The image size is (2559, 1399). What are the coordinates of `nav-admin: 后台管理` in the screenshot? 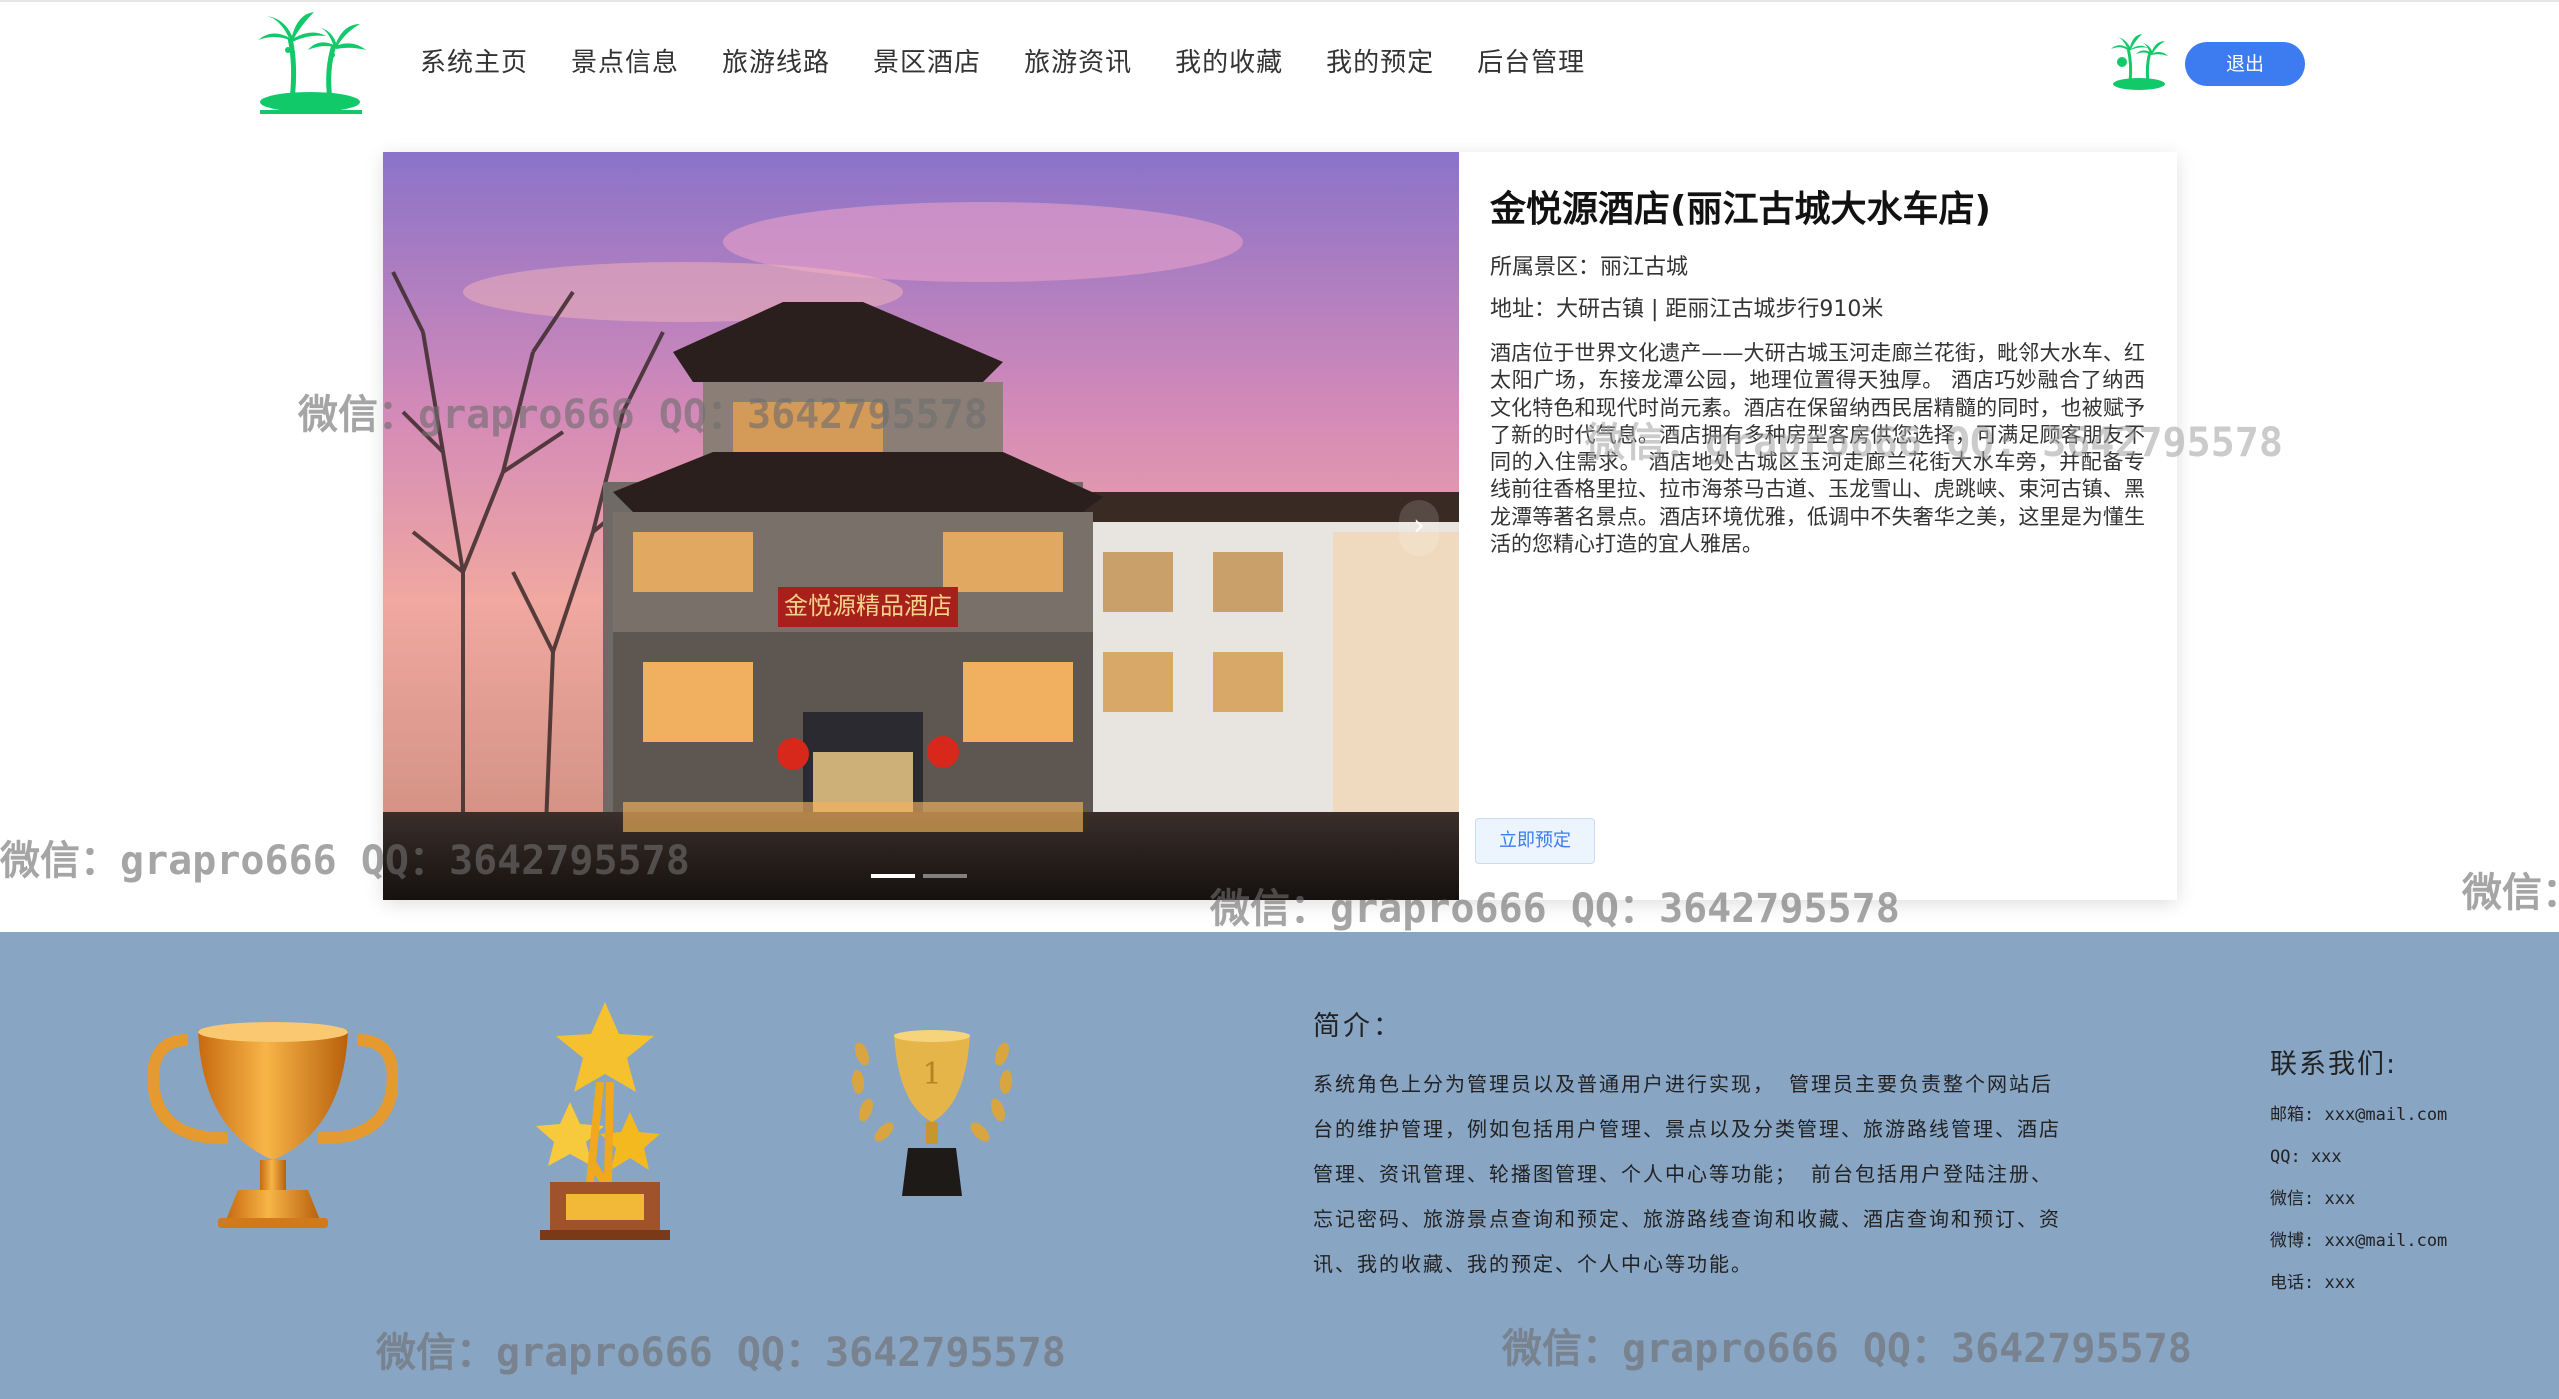 It's located at (1531, 60).